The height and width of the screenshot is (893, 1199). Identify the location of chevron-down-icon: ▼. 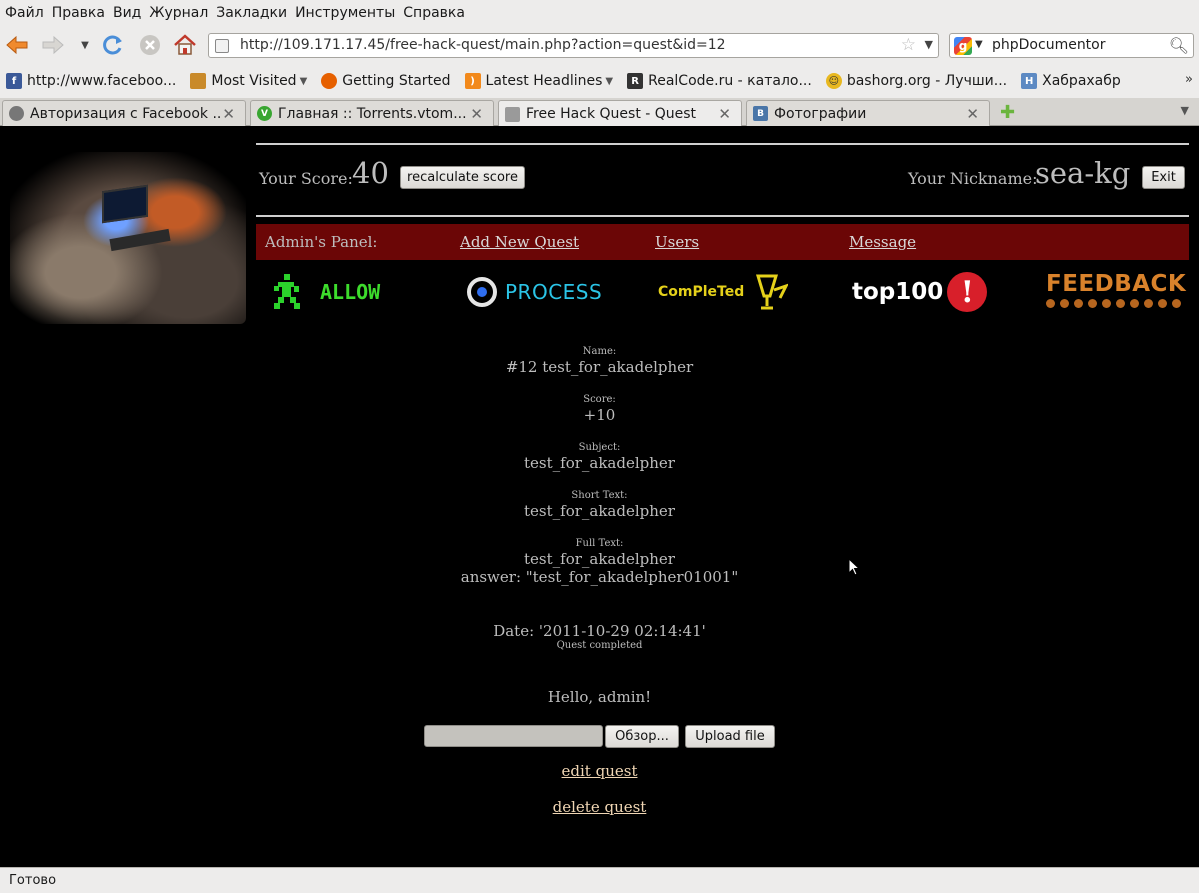
(609, 81).